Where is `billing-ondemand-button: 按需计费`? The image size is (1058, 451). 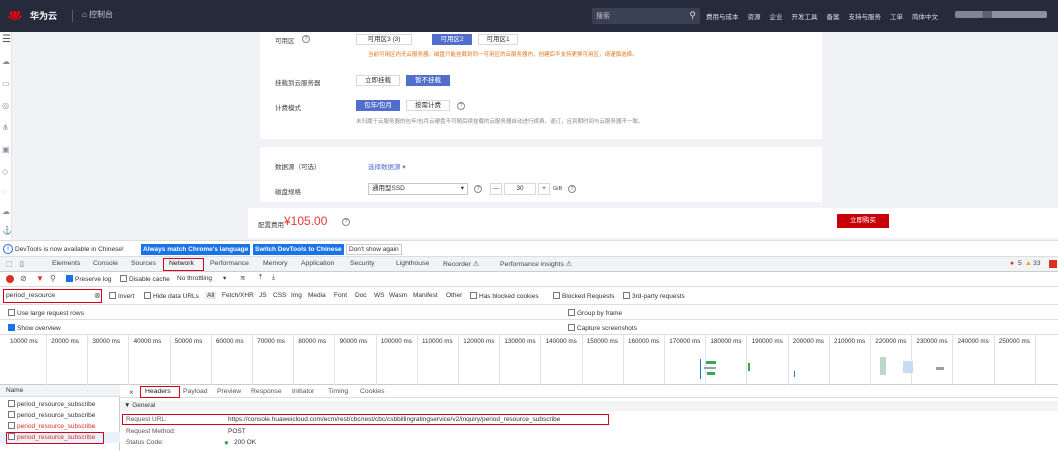 billing-ondemand-button: 按需计费 is located at coordinates (428, 105).